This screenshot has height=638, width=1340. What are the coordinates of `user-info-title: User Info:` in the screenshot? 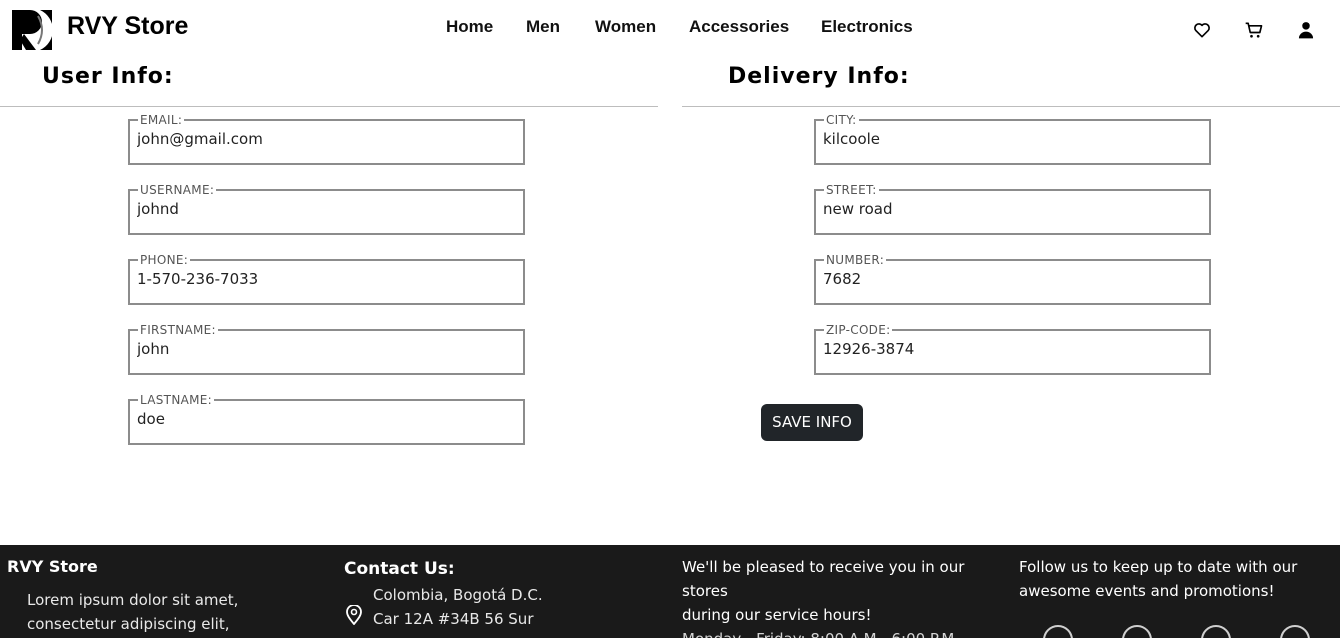 It's located at (108, 76).